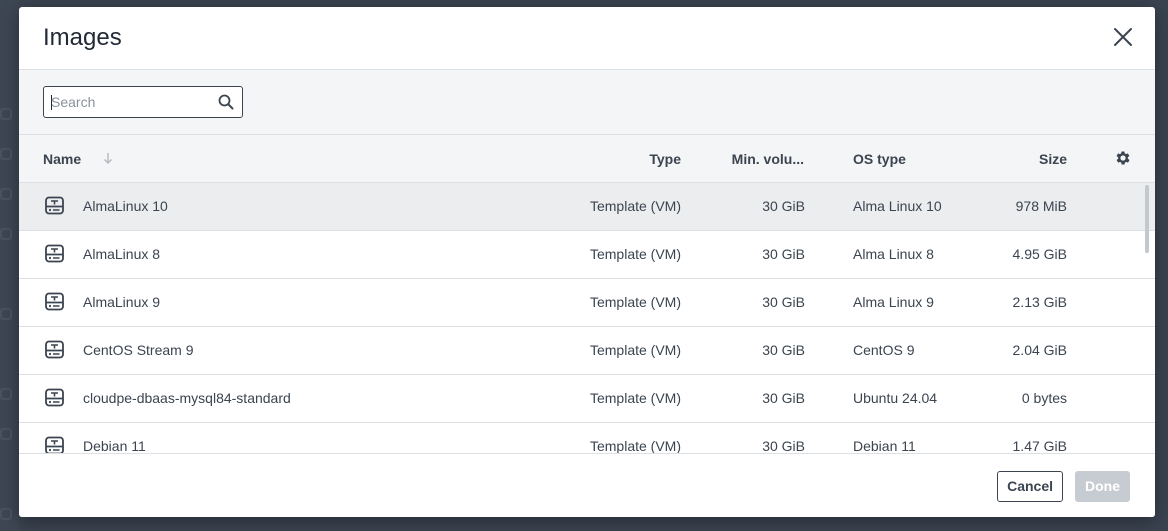 The width and height of the screenshot is (1168, 531). Describe the element at coordinates (62, 159) in the screenshot. I see `column-header-name: Name` at that location.